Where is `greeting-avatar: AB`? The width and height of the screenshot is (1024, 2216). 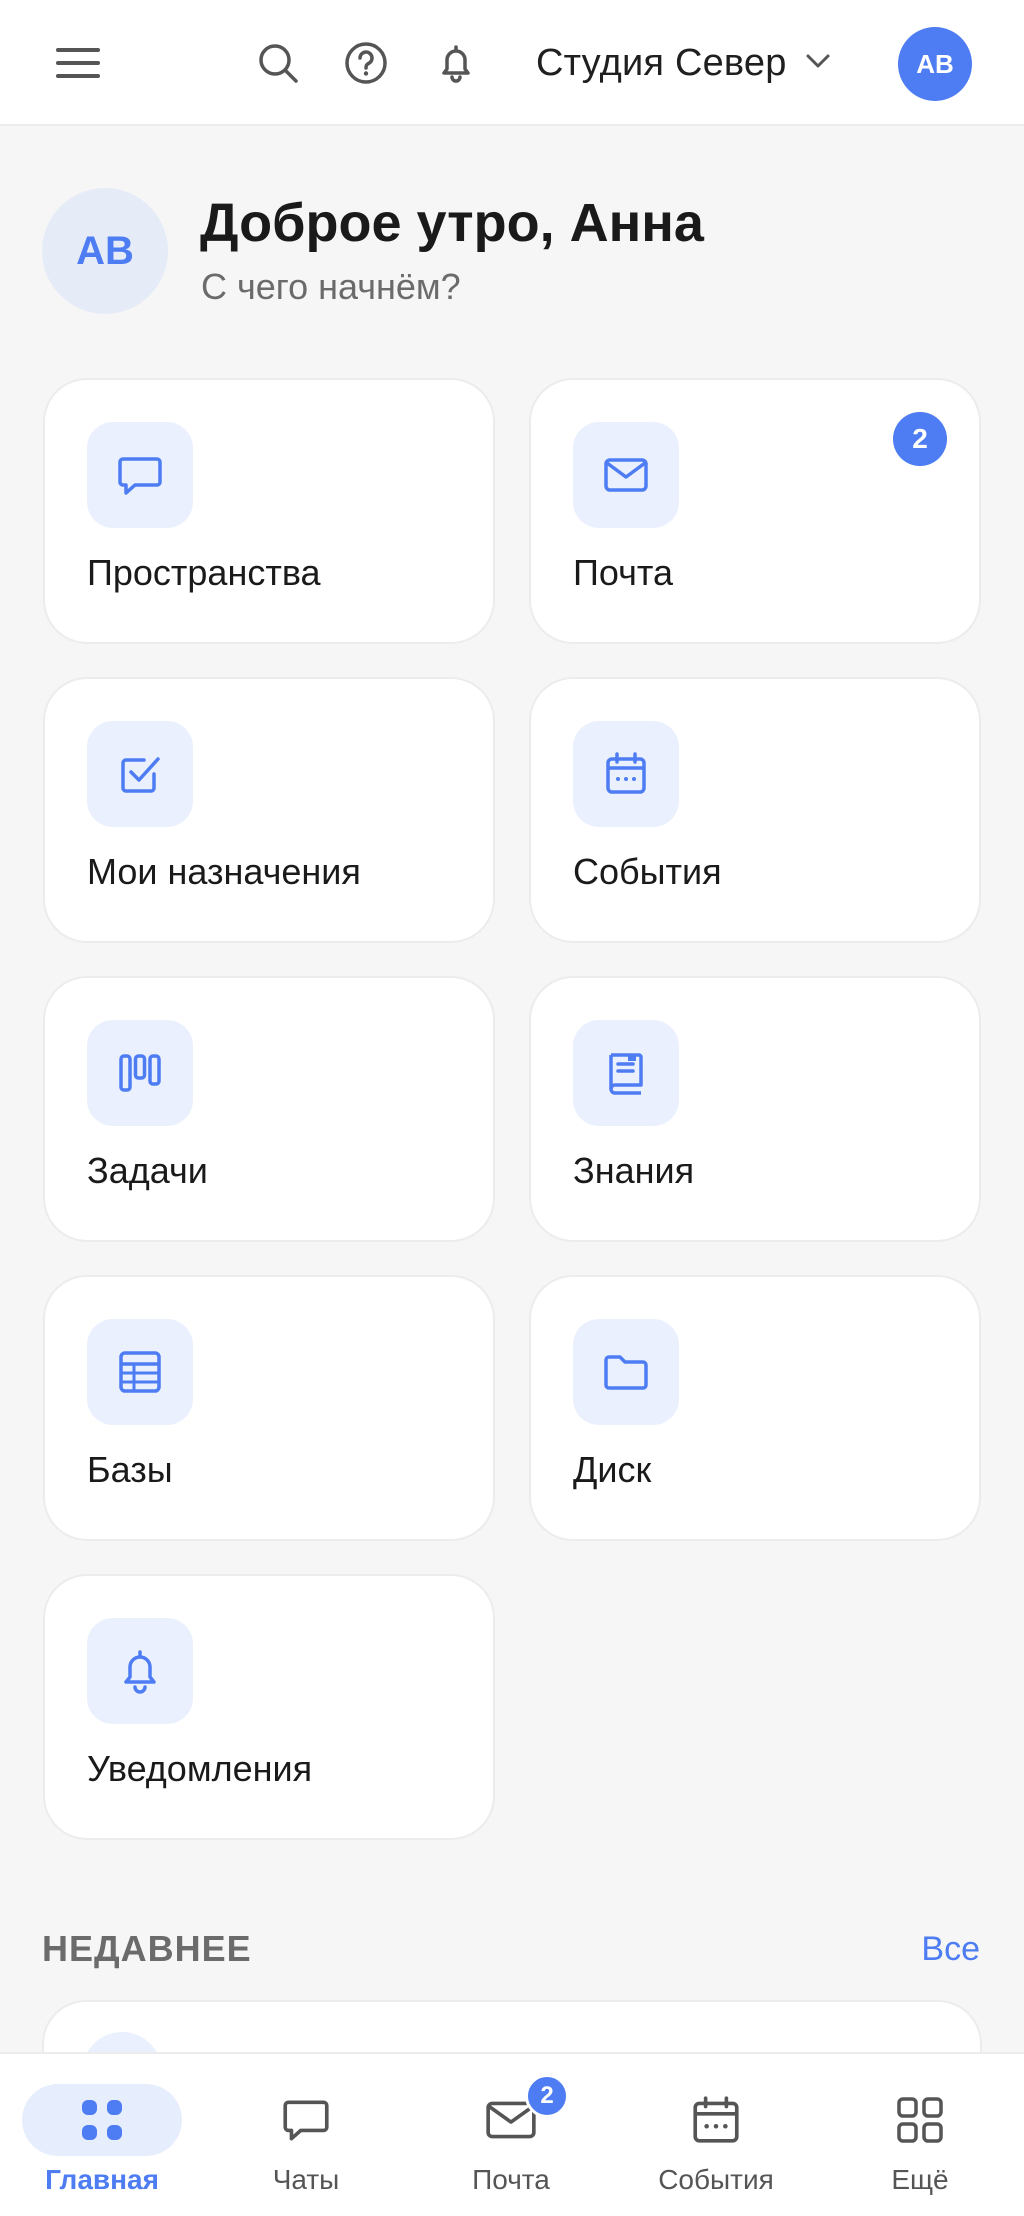
greeting-avatar: AB is located at coordinates (105, 251).